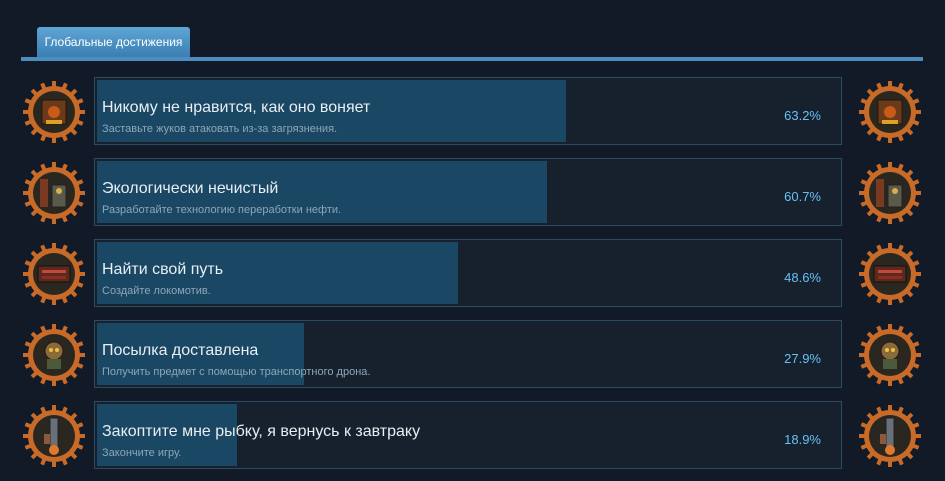  What do you see at coordinates (113, 42) in the screenshot?
I see `tab-global-achievements: Глобальные достижения` at bounding box center [113, 42].